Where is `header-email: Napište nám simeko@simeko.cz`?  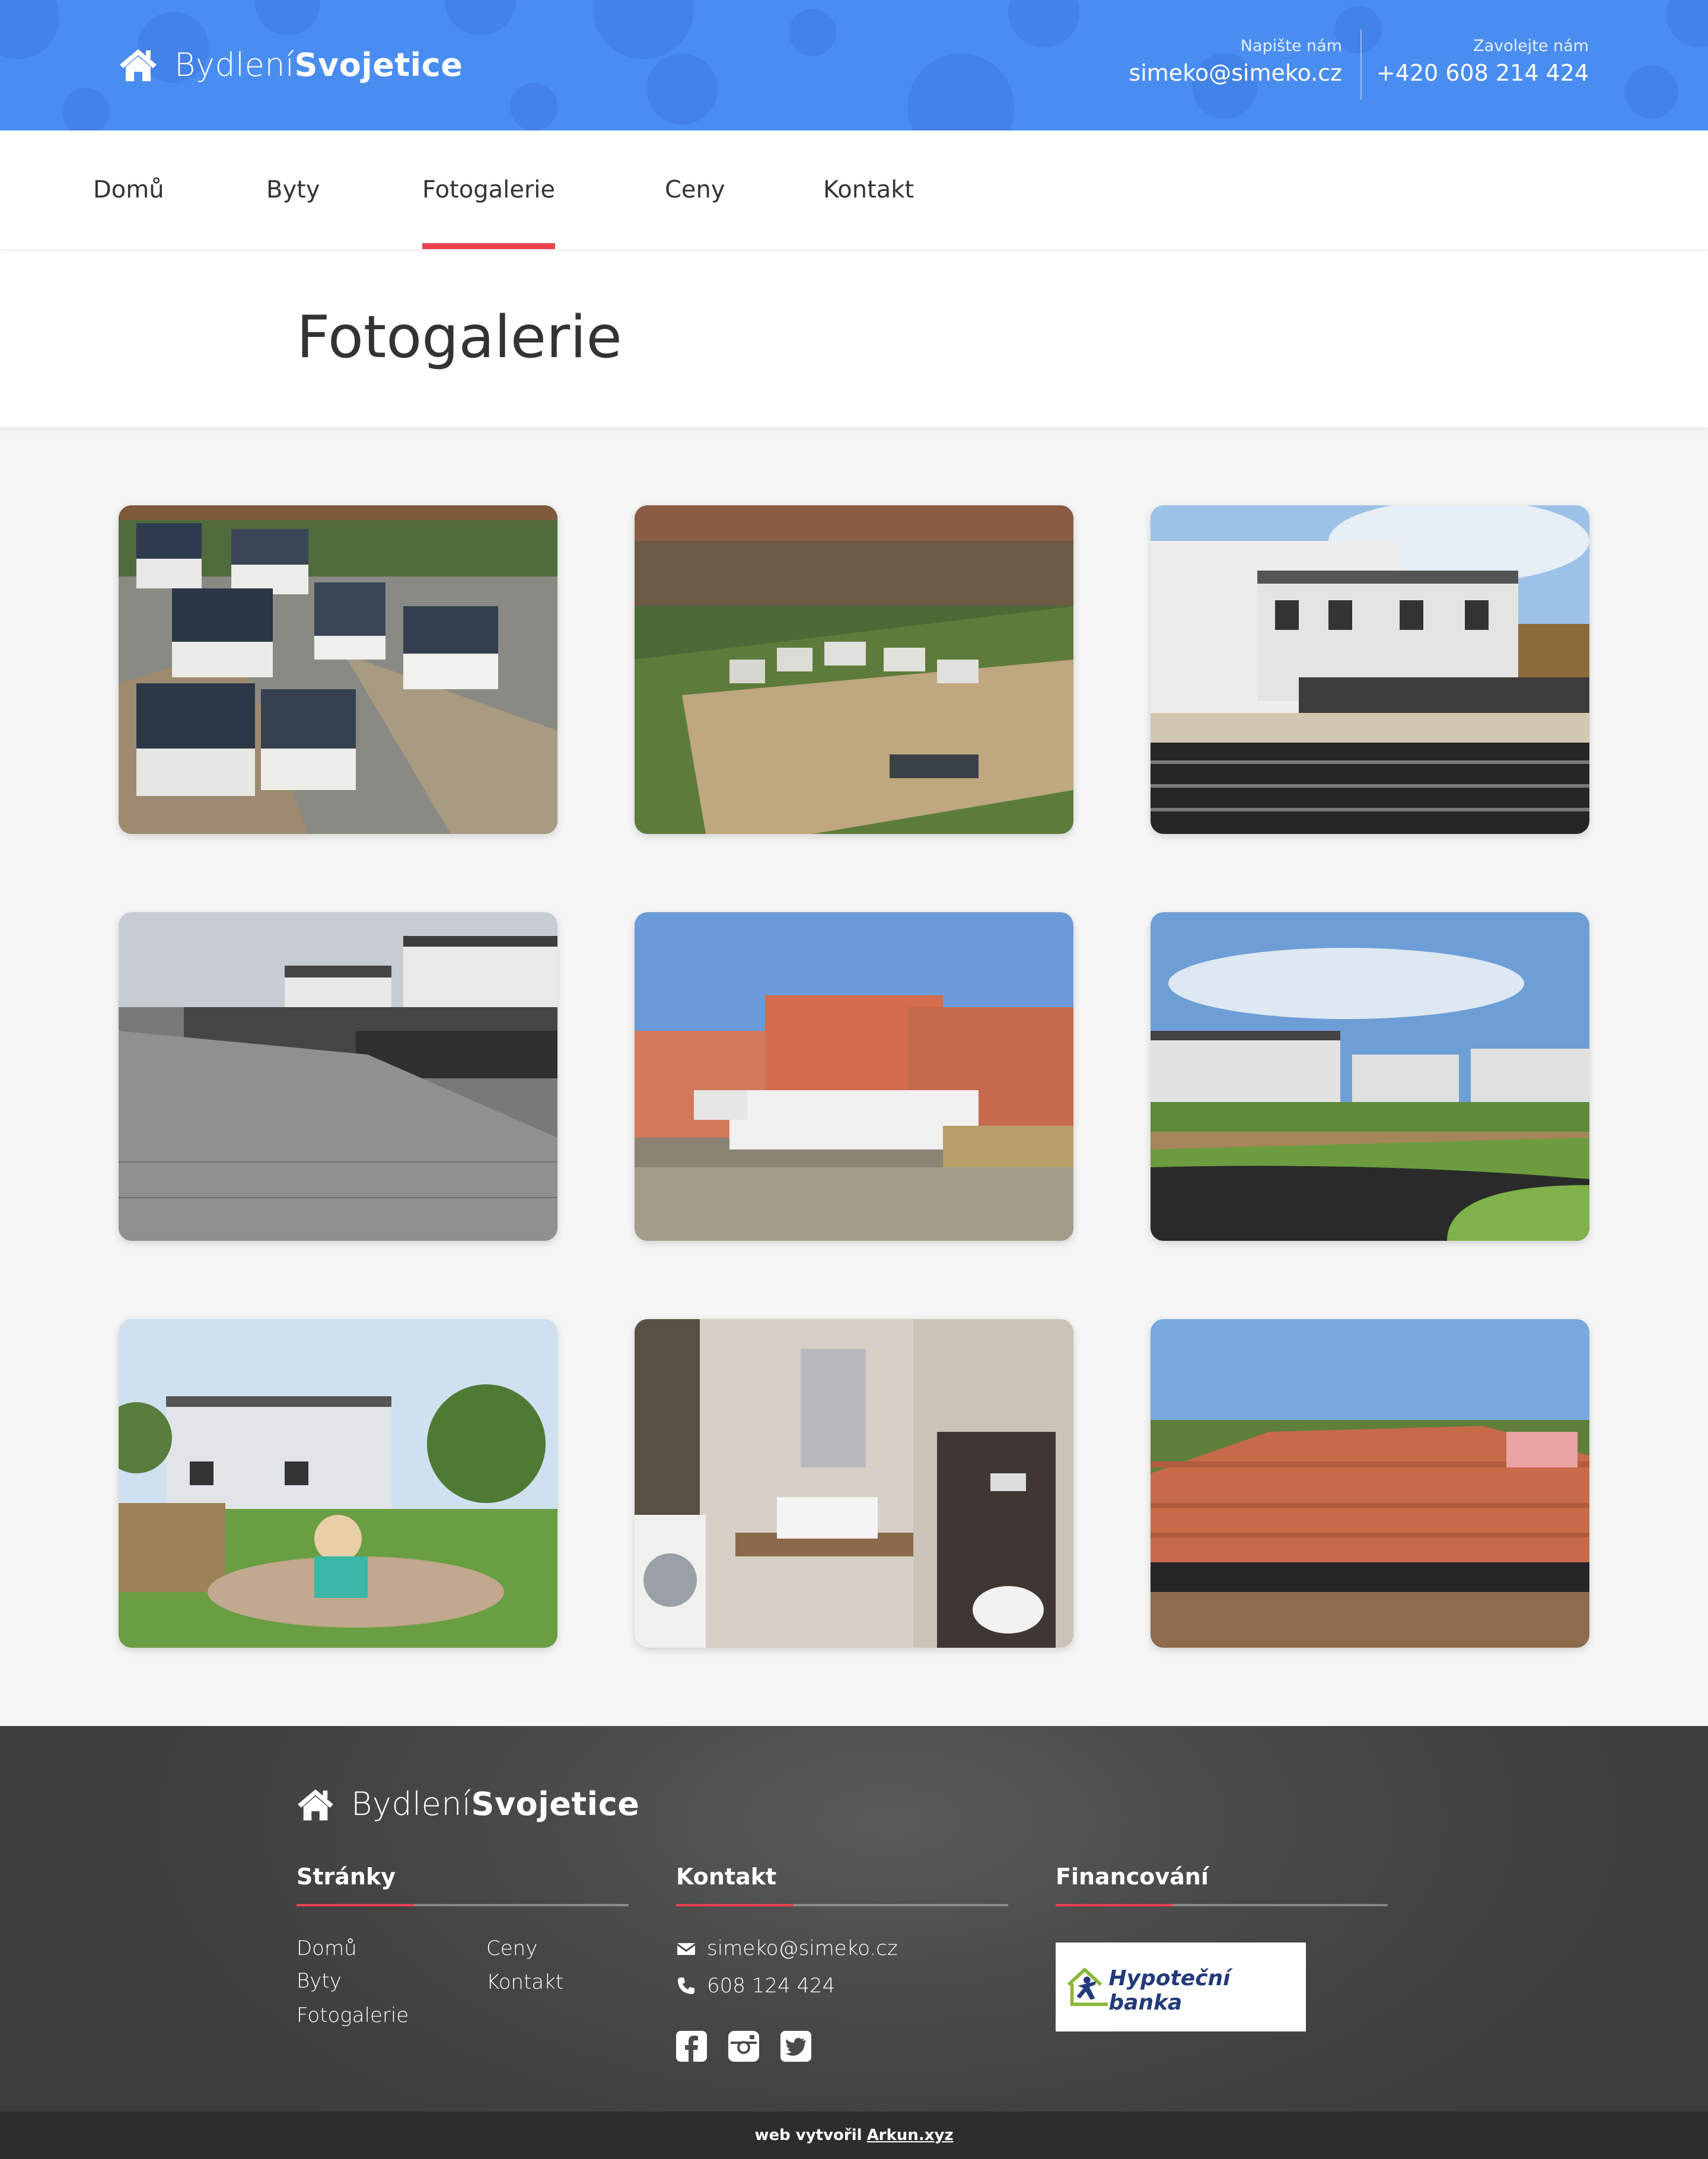
header-email: Napište nám simeko@simeko.cz is located at coordinates (1236, 62).